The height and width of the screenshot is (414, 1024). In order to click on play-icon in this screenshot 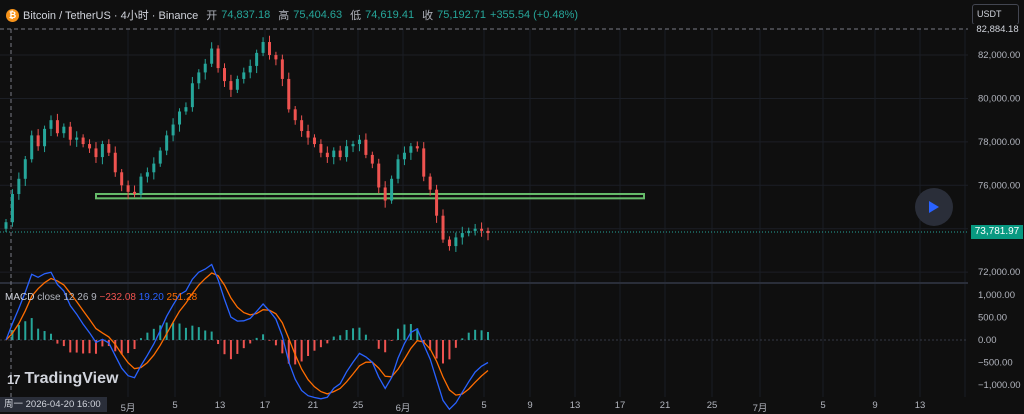, I will do `click(934, 207)`.